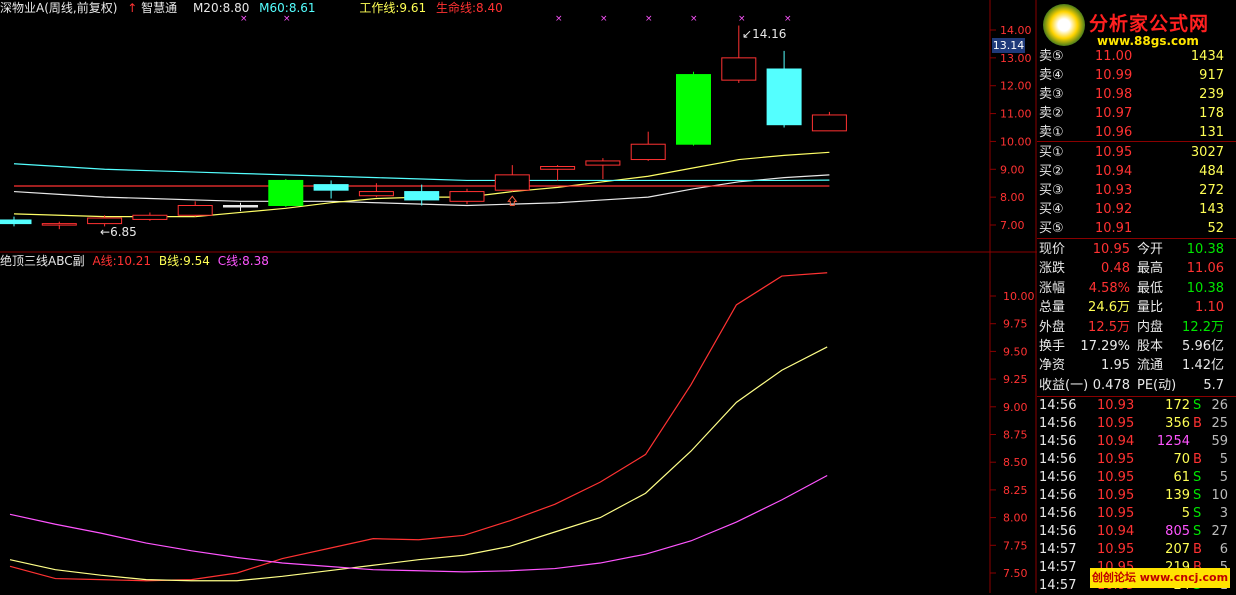 The image size is (1236, 595). Describe the element at coordinates (1133, 289) in the screenshot. I see `quote-row: 涨幅 4.58% 最低 10.38` at that location.